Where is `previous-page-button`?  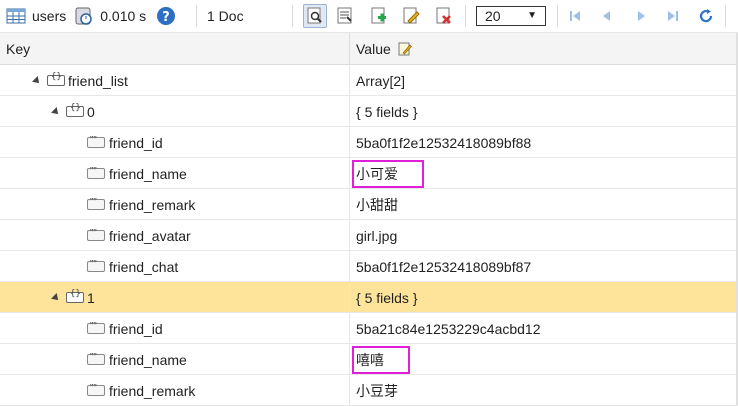
previous-page-button is located at coordinates (607, 16).